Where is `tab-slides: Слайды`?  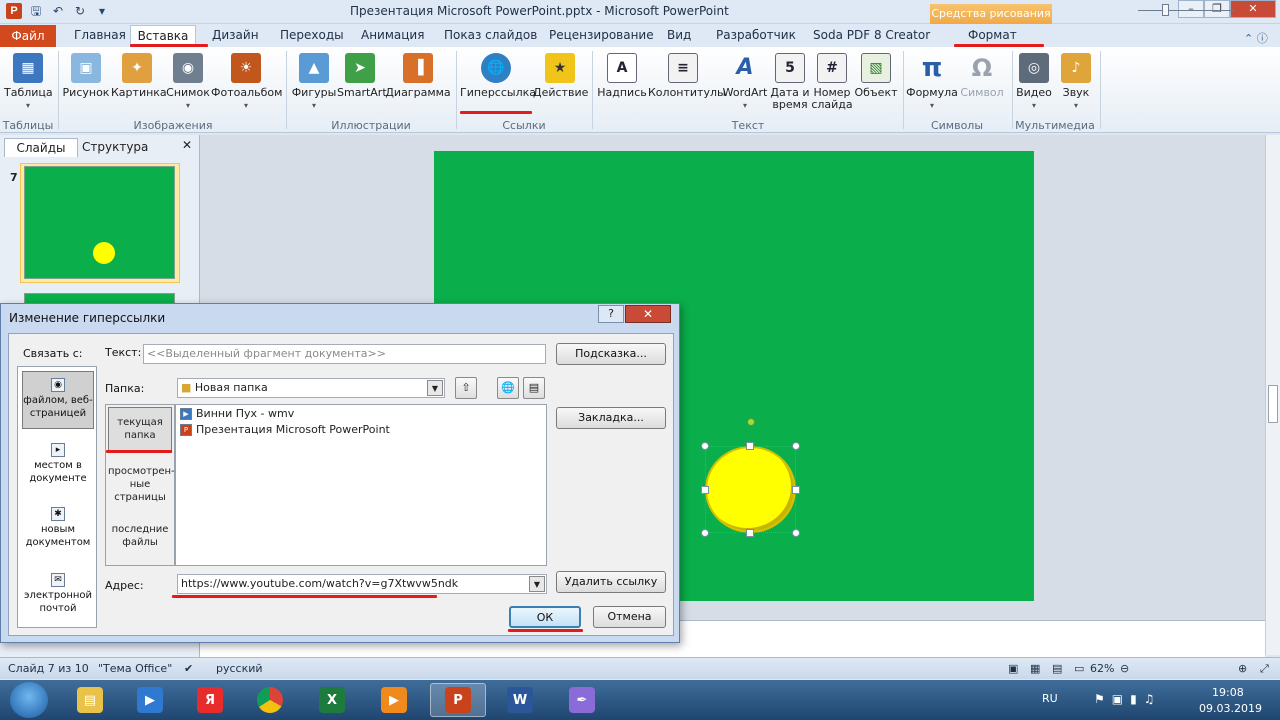
tab-slides: Слайды is located at coordinates (41, 147).